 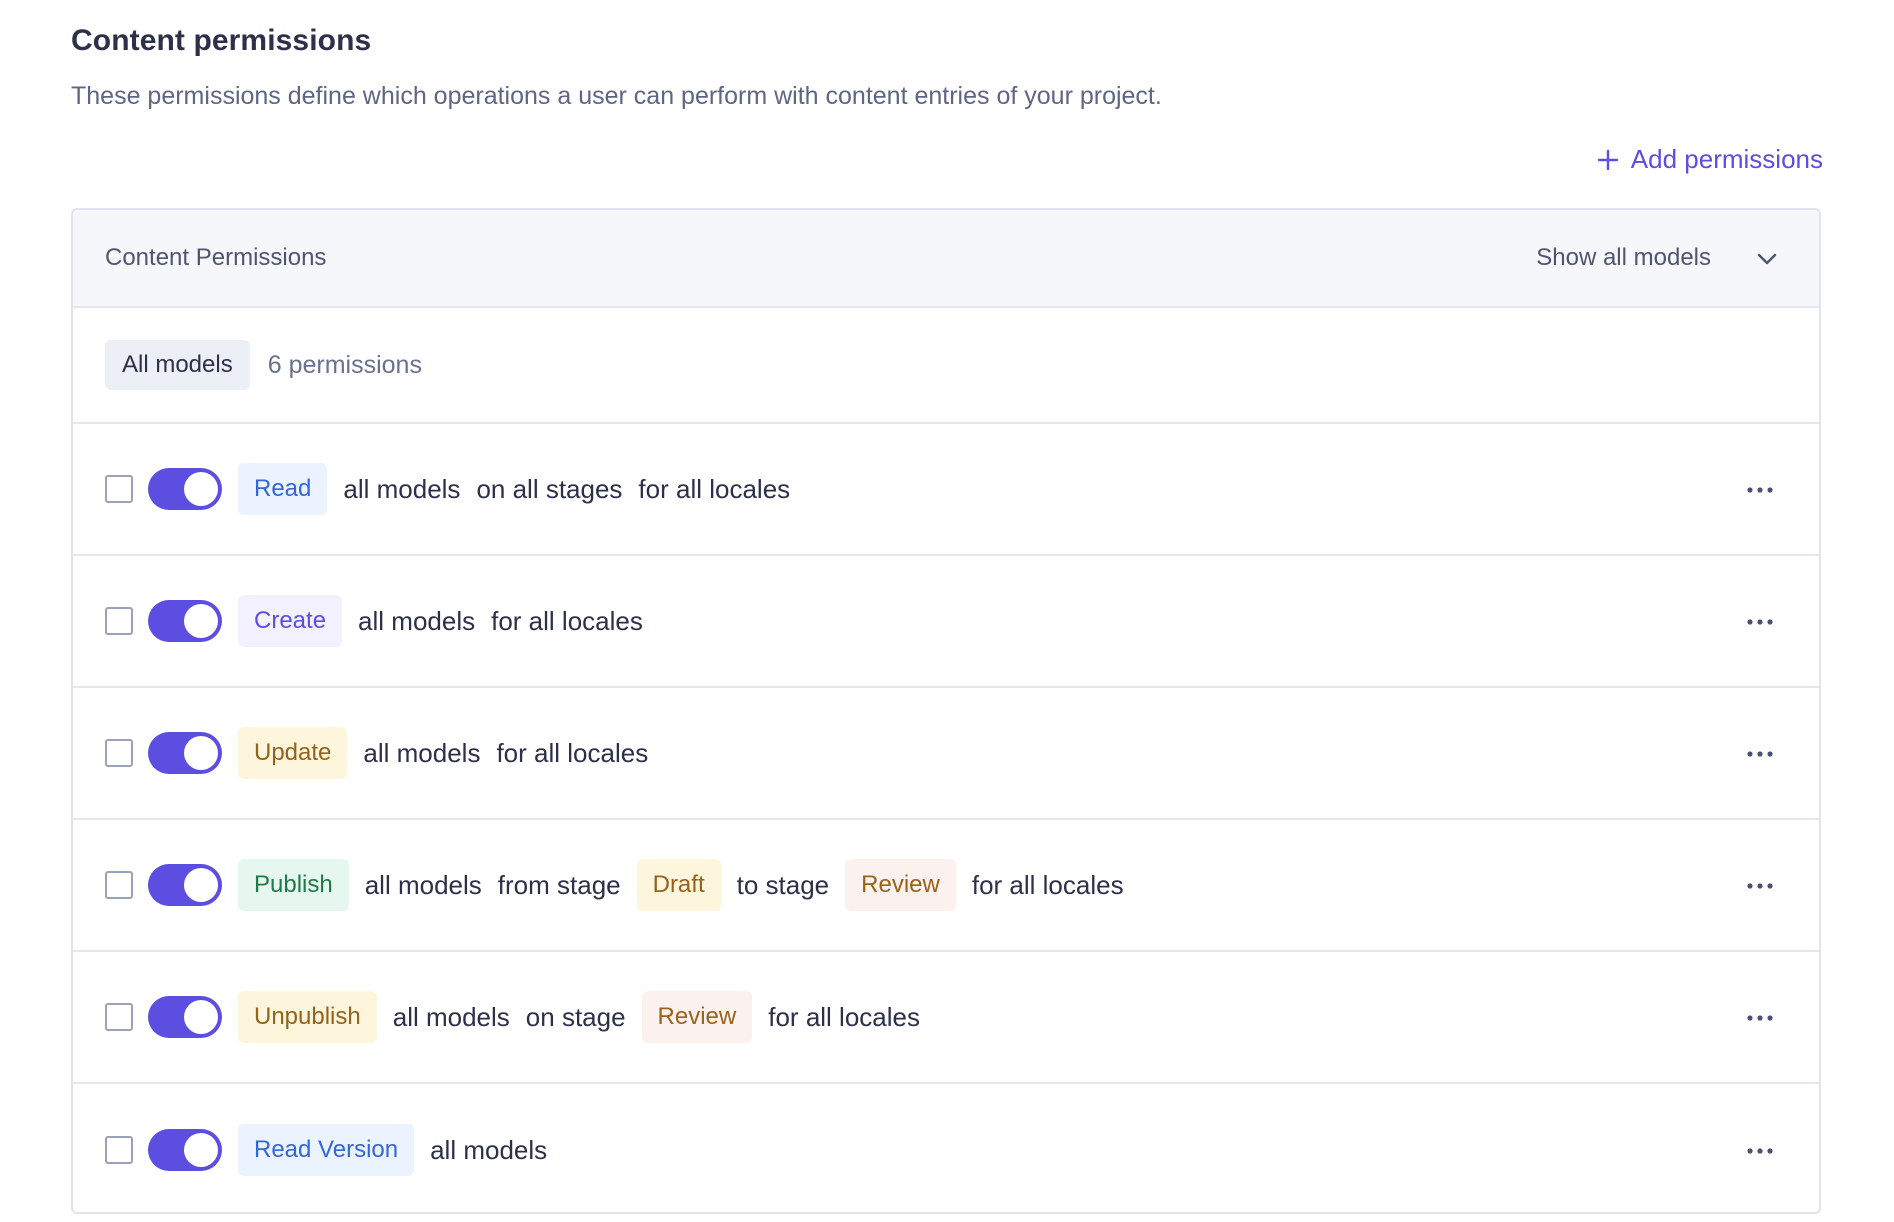 What do you see at coordinates (216, 257) in the screenshot?
I see `panel-header-title: Content Permissions` at bounding box center [216, 257].